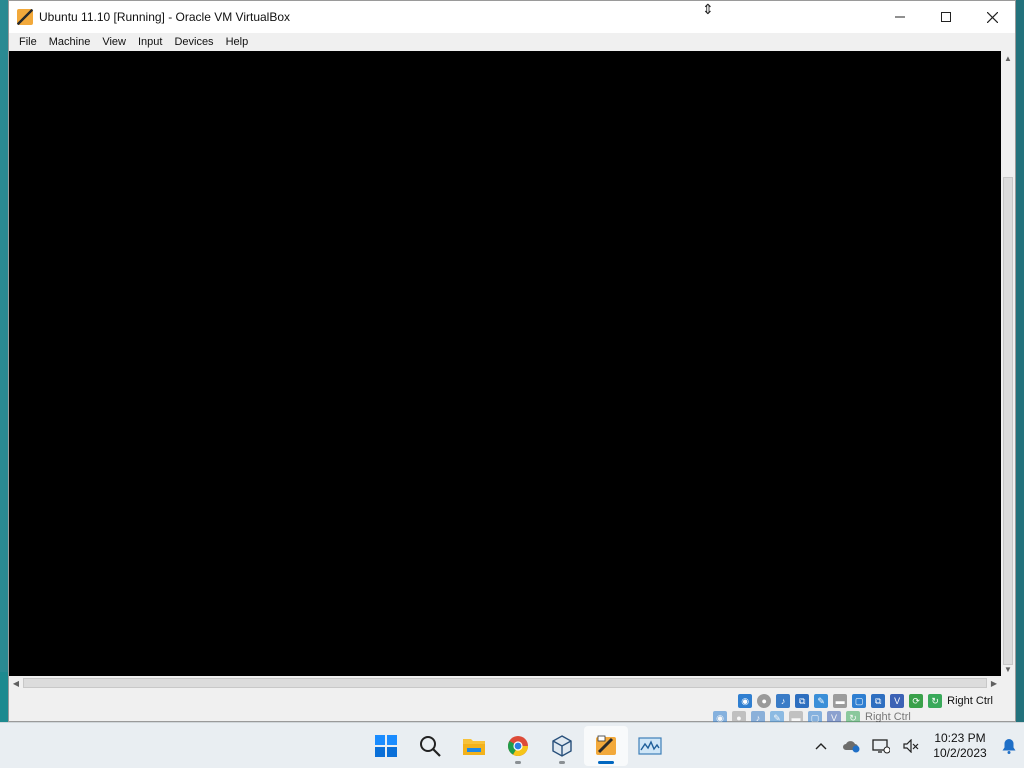  I want to click on chrome-button, so click(518, 746).